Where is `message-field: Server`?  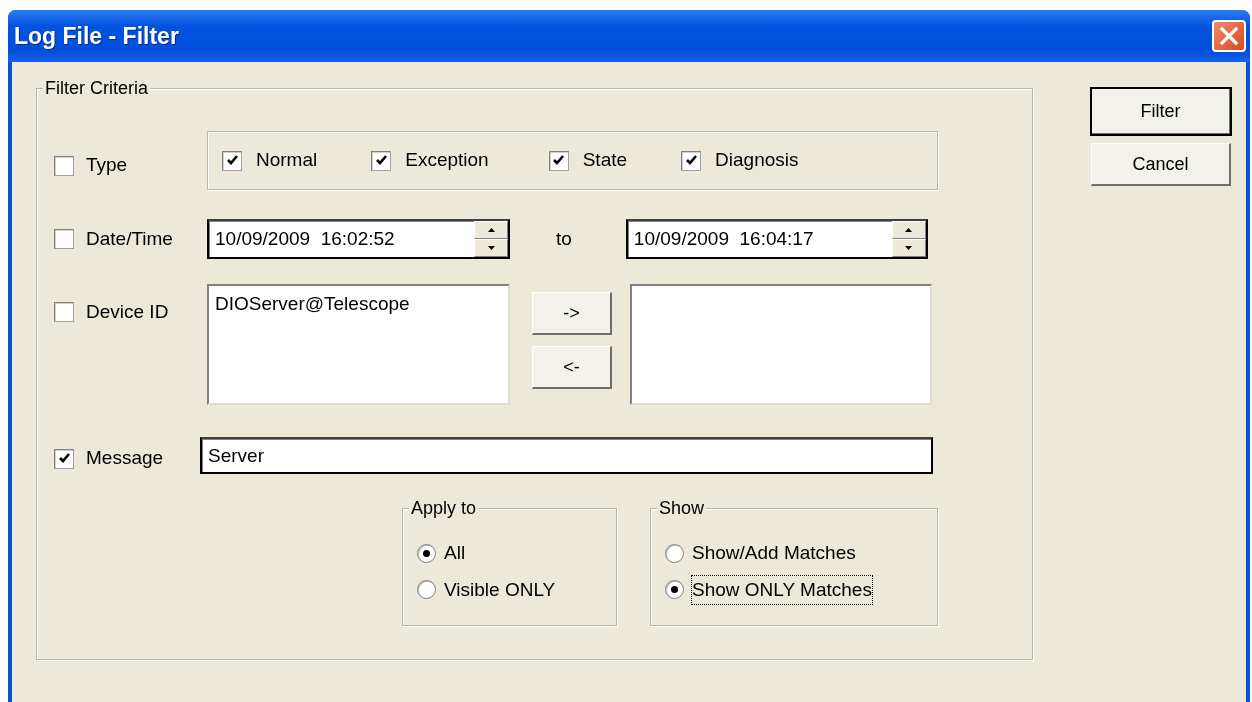 message-field: Server is located at coordinates (566, 455).